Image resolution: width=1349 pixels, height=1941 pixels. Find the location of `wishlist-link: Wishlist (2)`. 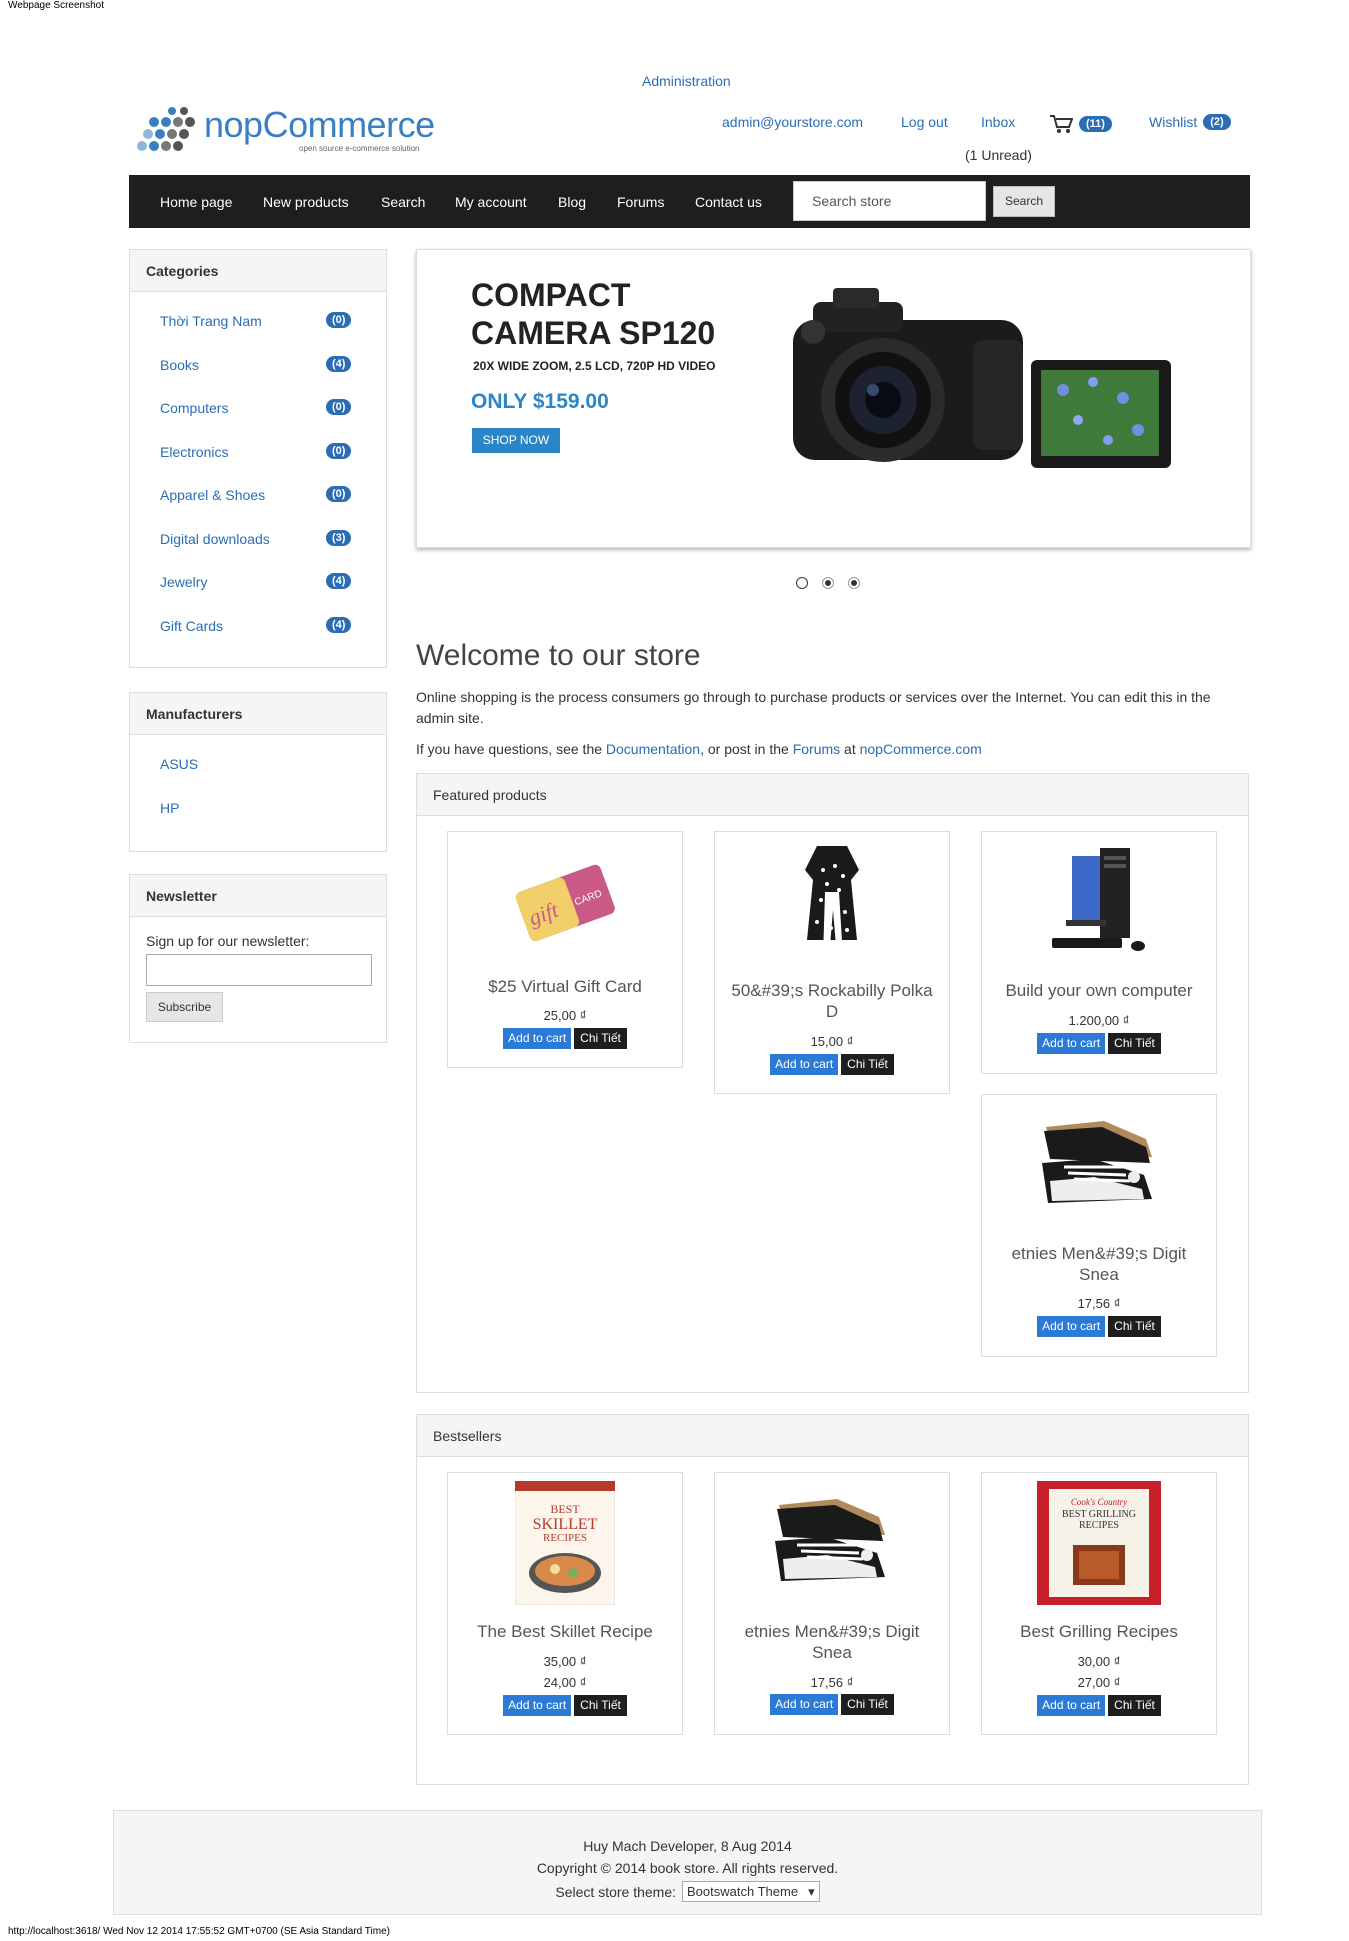

wishlist-link: Wishlist (2) is located at coordinates (1190, 122).